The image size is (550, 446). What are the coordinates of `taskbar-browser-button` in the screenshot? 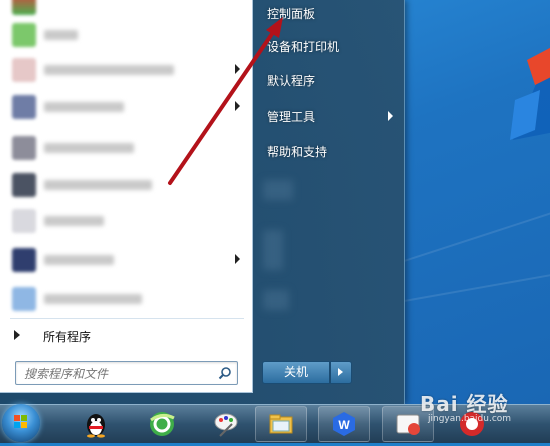 It's located at (162, 424).